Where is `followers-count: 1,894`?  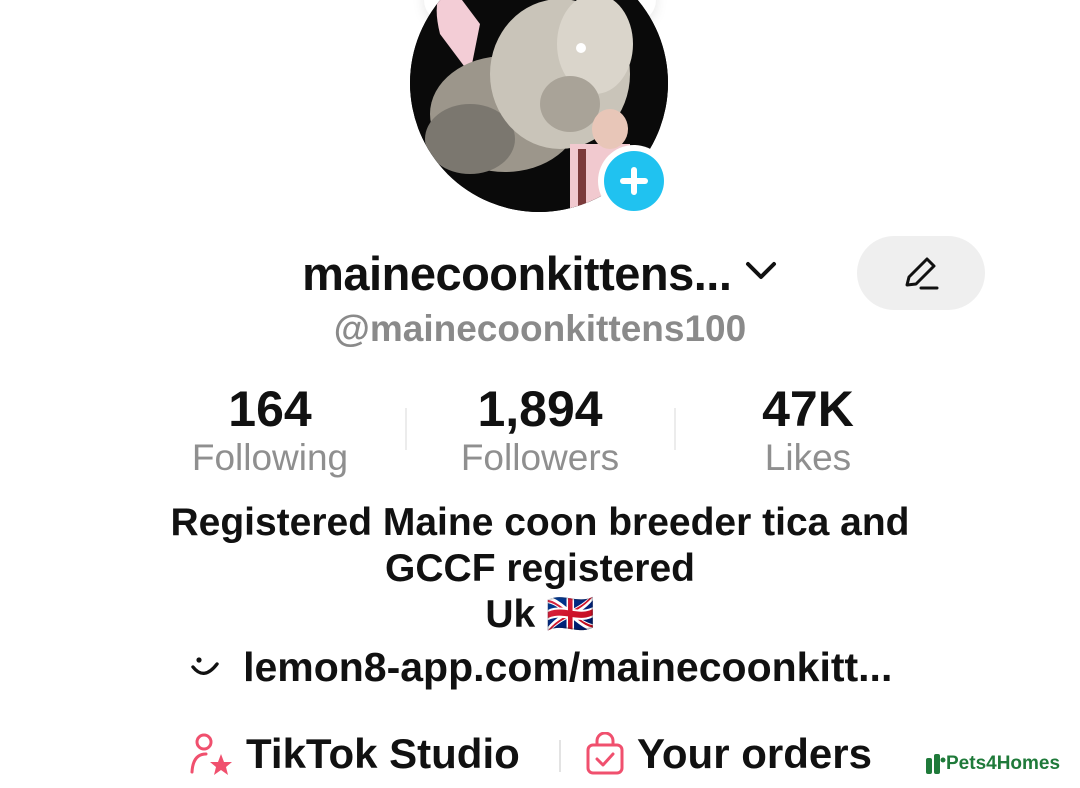
followers-count: 1,894 is located at coordinates (540, 409).